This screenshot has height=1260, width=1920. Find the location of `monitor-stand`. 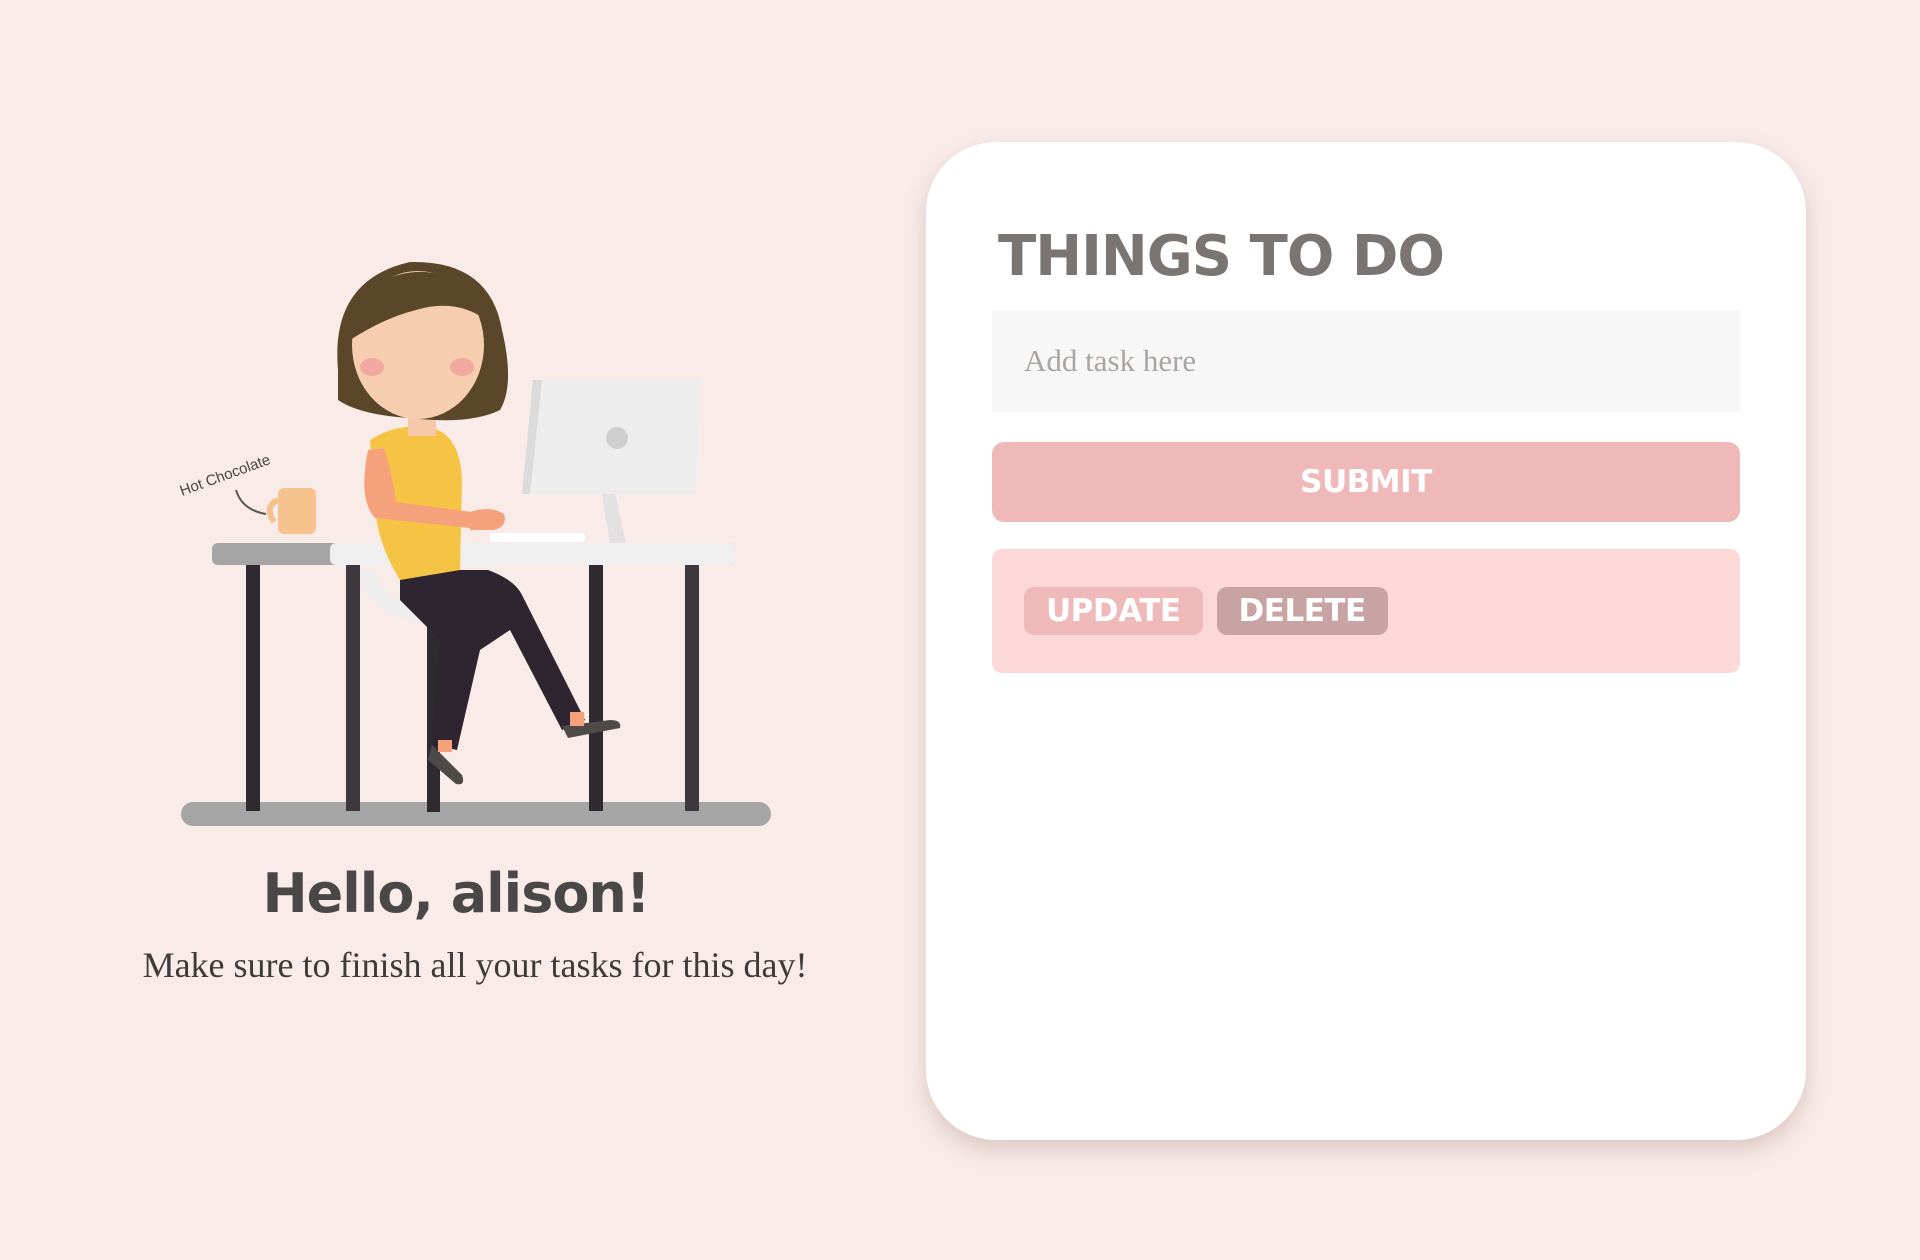

monitor-stand is located at coordinates (614, 518).